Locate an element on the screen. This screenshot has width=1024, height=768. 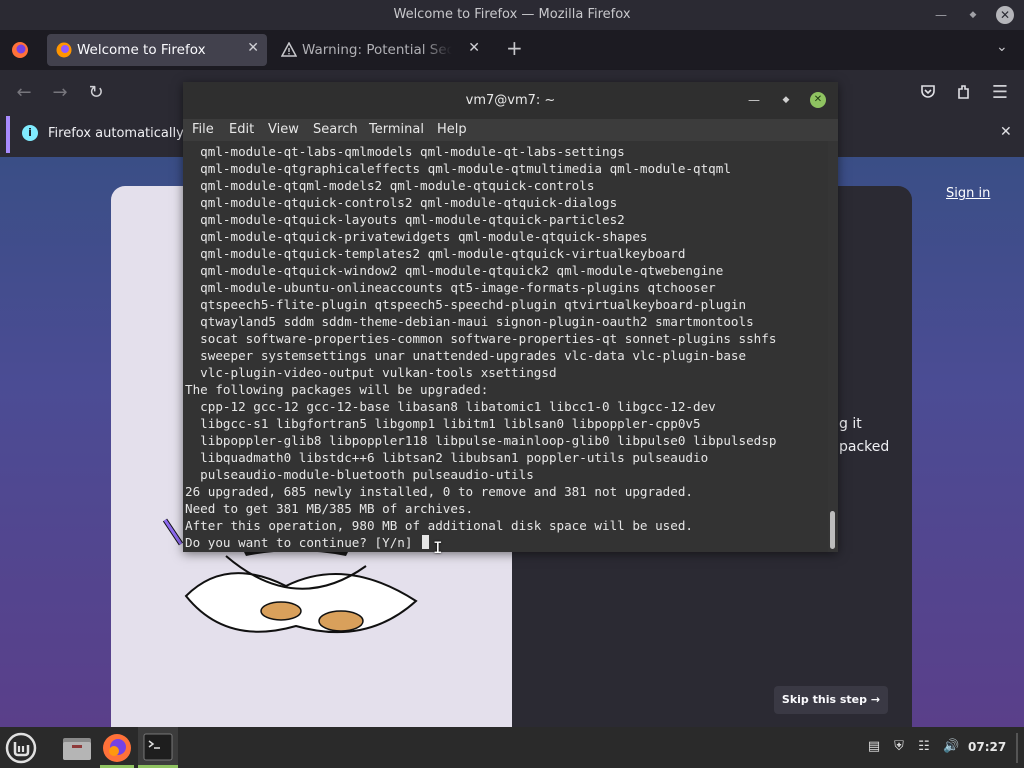
menu-icon: ☰ is located at coordinates (1000, 93).